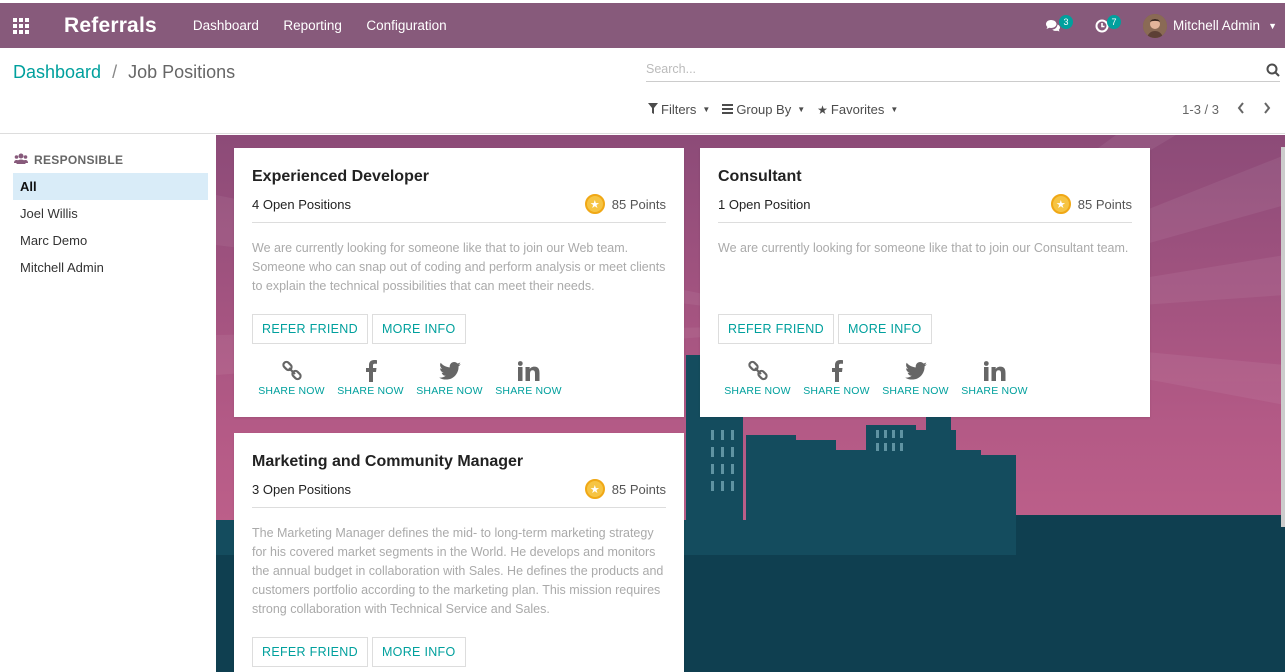  What do you see at coordinates (946, 69) in the screenshot?
I see `search-input` at bounding box center [946, 69].